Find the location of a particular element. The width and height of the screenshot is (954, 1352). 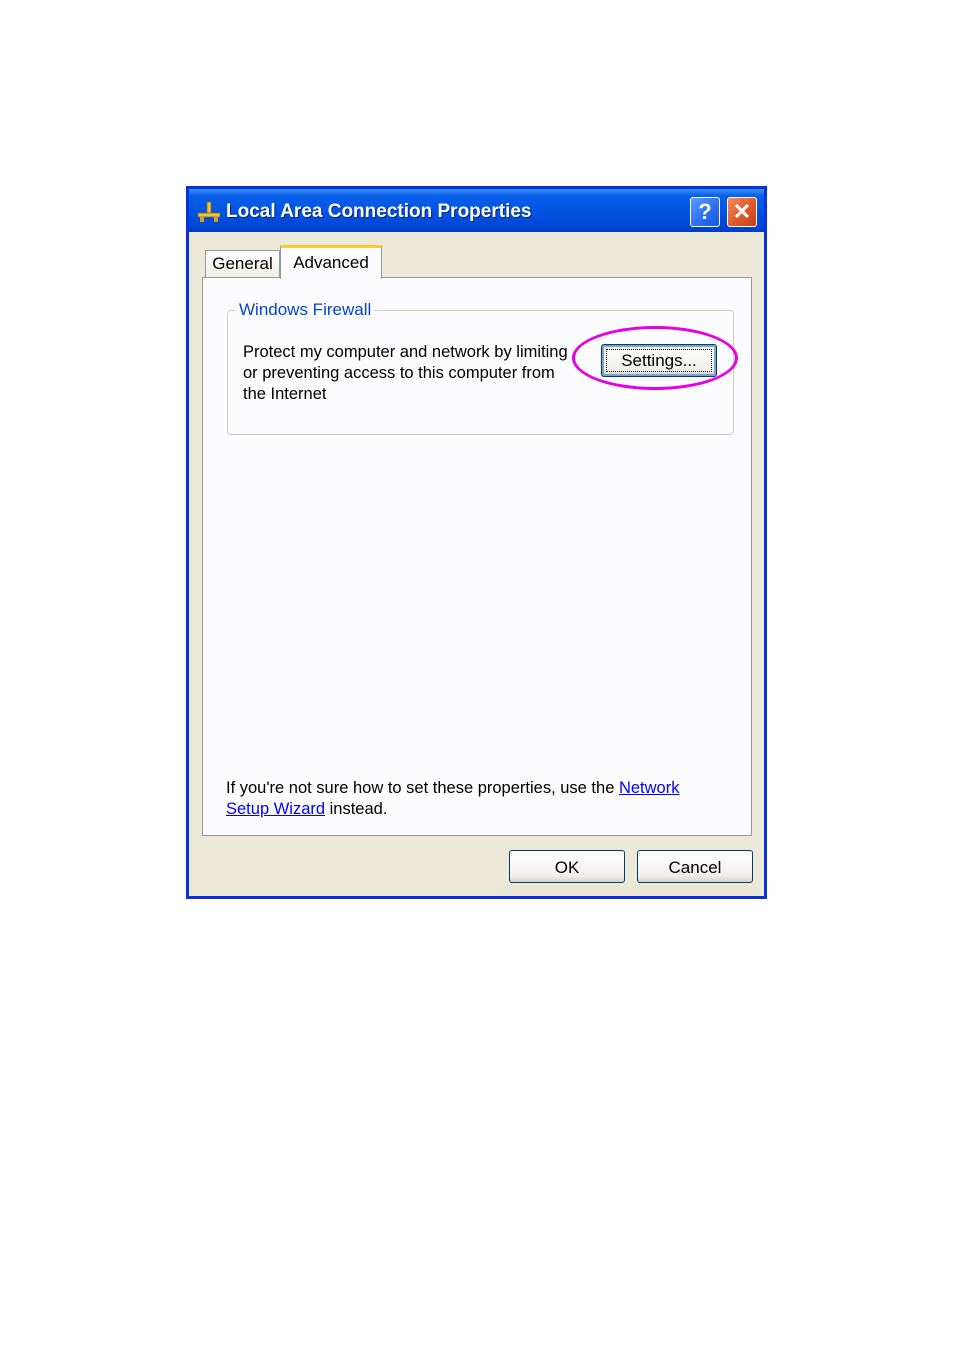

help-text-suffix: instead. is located at coordinates (356, 809).